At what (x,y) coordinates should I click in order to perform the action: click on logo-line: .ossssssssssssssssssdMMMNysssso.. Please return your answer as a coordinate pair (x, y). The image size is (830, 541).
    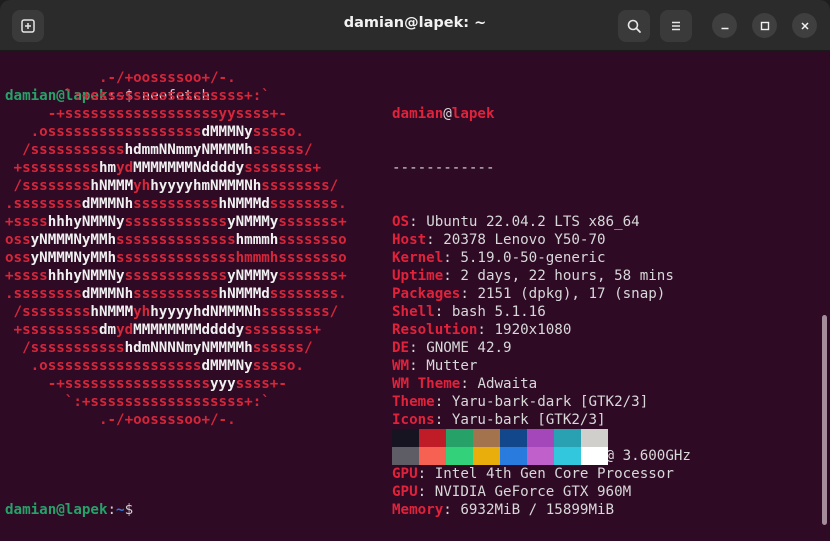
    Looking at the image, I should click on (176, 366).